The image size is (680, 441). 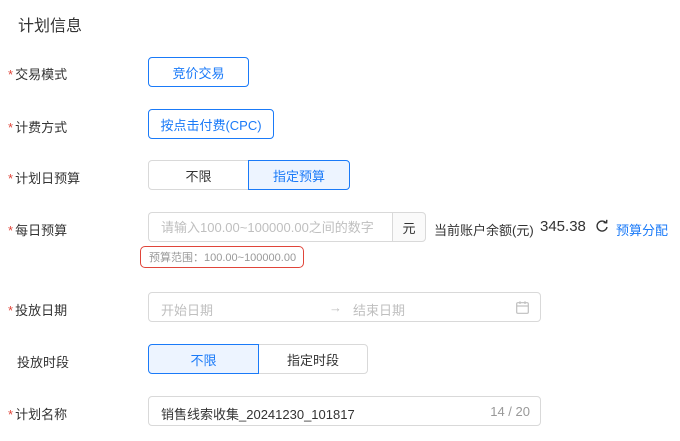 What do you see at coordinates (41, 414) in the screenshot?
I see `plan-name-label-text: 计划名称` at bounding box center [41, 414].